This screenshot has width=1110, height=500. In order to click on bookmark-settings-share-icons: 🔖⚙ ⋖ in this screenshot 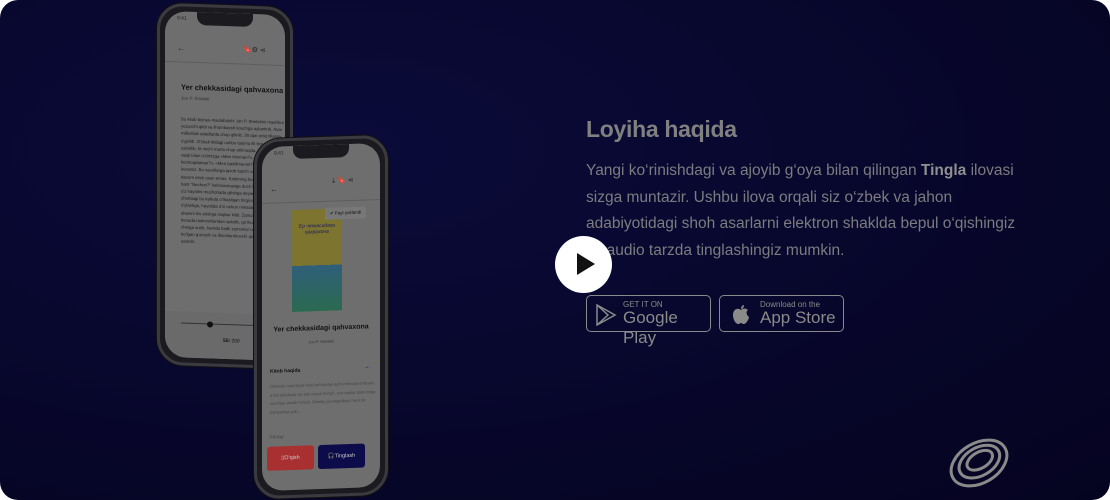, I will do `click(254, 50)`.